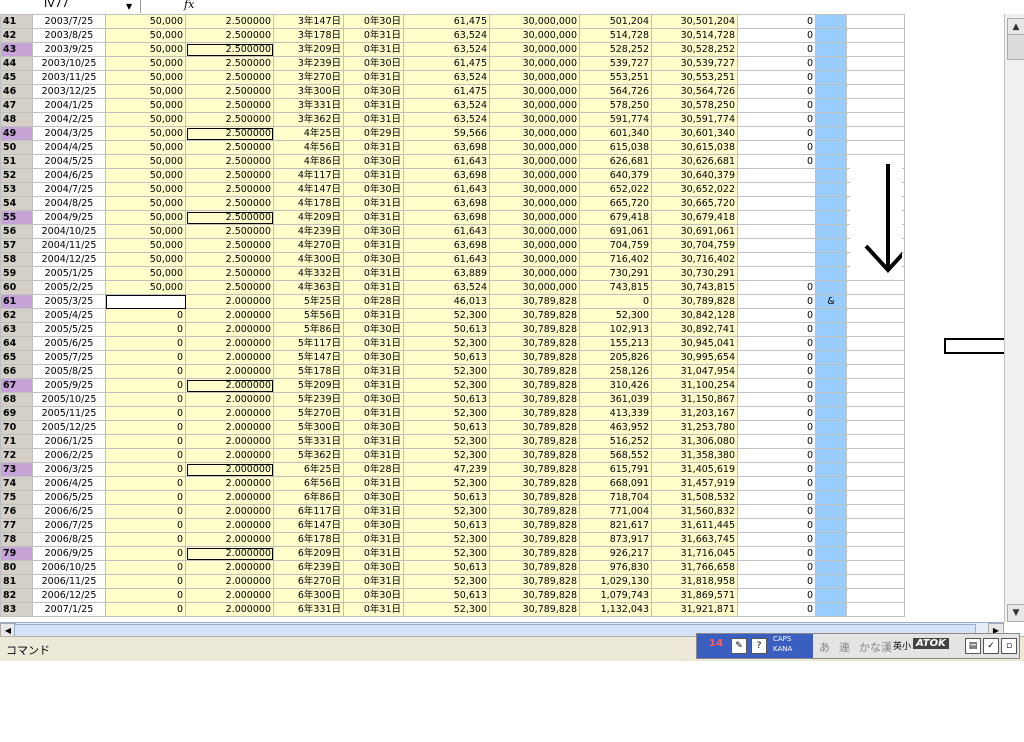  Describe the element at coordinates (69, 133) in the screenshot. I see `date-cell: 2004/3/25` at that location.